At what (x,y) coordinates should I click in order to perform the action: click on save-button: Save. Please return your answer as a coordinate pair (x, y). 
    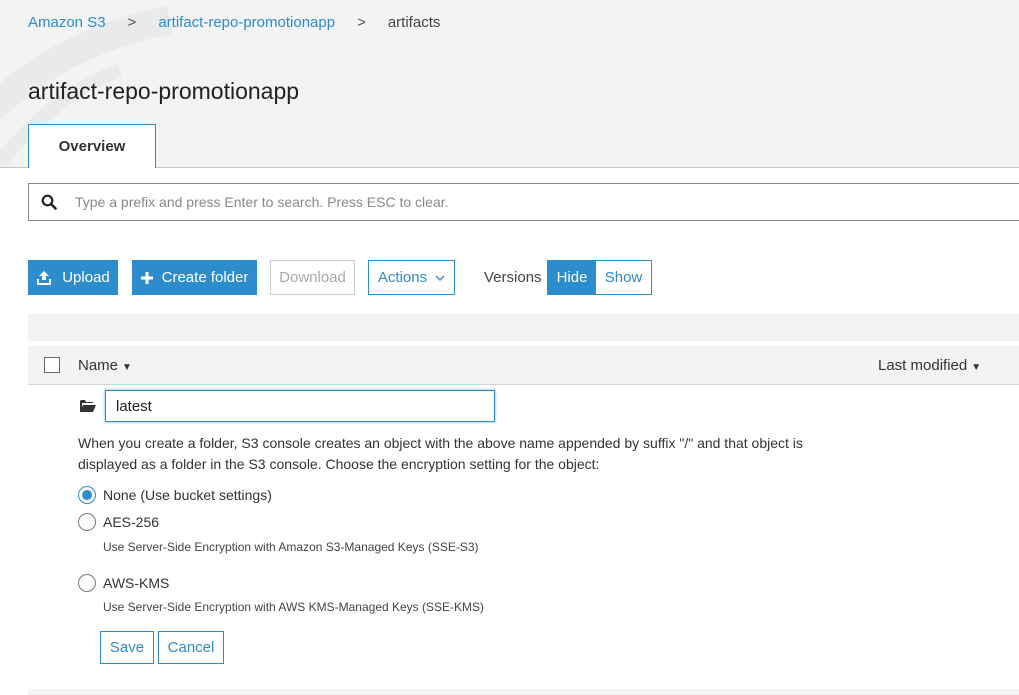
    Looking at the image, I should click on (127, 647).